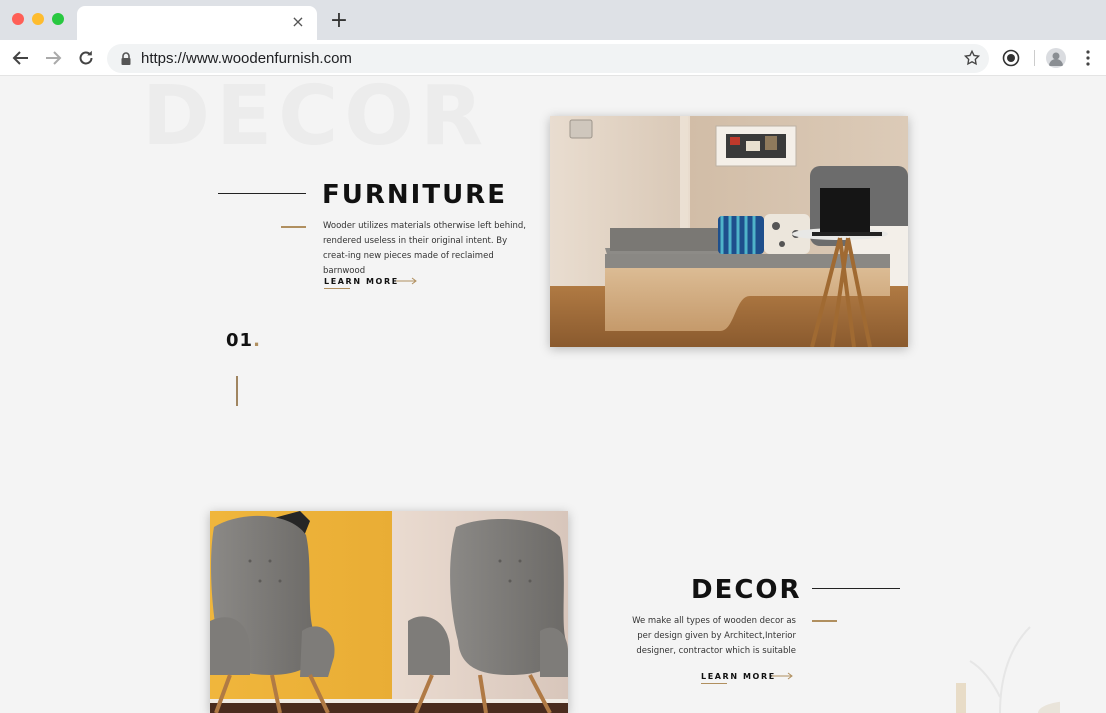 Image resolution: width=1106 pixels, height=713 pixels. I want to click on decor-arrow-right-icon, so click(783, 676).